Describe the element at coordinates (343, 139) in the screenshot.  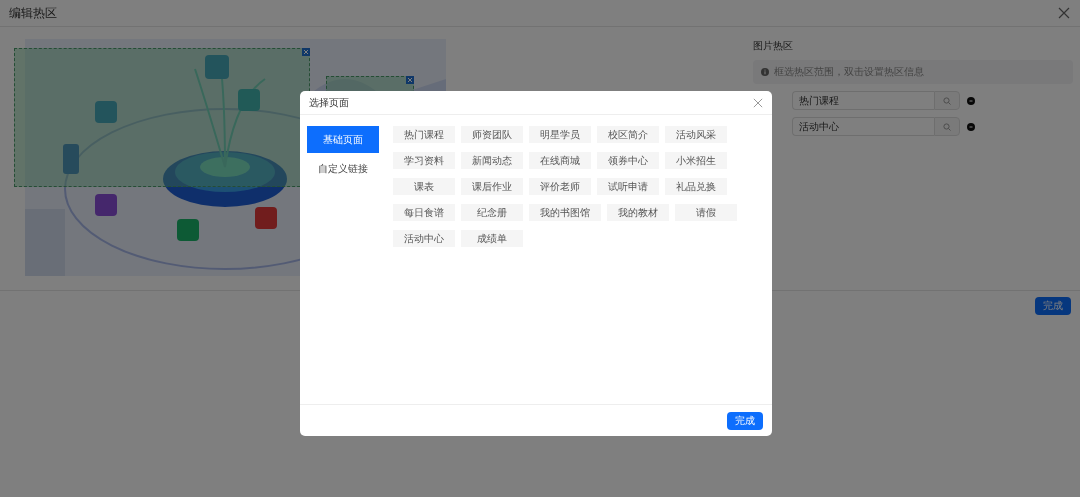
I see `tab: 基础页面` at that location.